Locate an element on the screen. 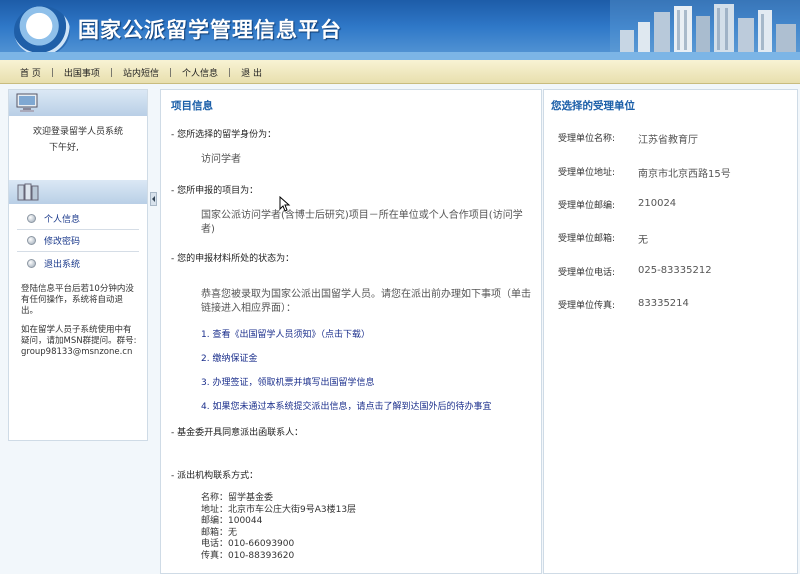 The height and width of the screenshot is (574, 800). greeting-text: 下午好, is located at coordinates (64, 148).